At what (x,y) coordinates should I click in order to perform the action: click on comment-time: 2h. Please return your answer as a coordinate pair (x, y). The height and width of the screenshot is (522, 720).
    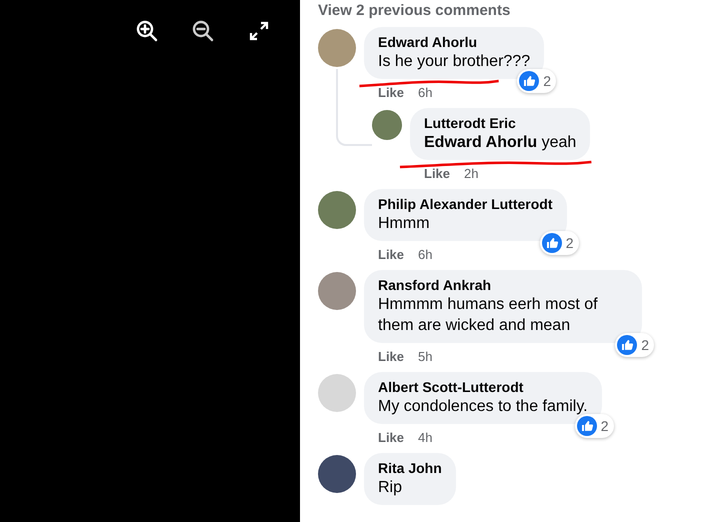
    Looking at the image, I should click on (471, 173).